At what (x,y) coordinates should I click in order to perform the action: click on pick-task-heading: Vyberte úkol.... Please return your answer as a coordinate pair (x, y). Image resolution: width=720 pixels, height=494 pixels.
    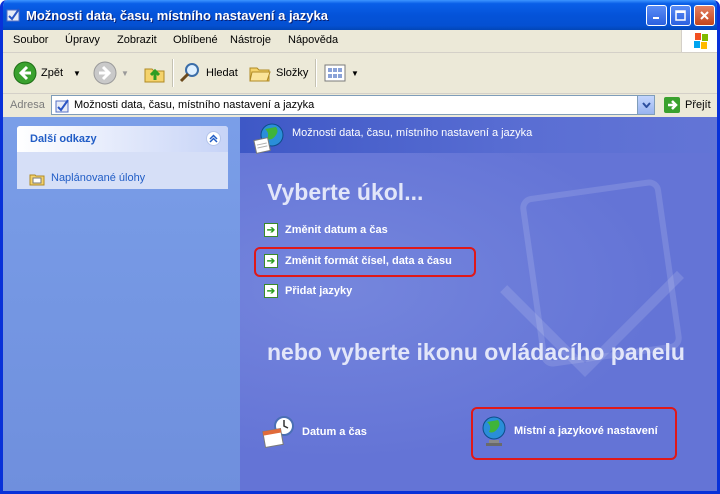
    Looking at the image, I should click on (345, 192).